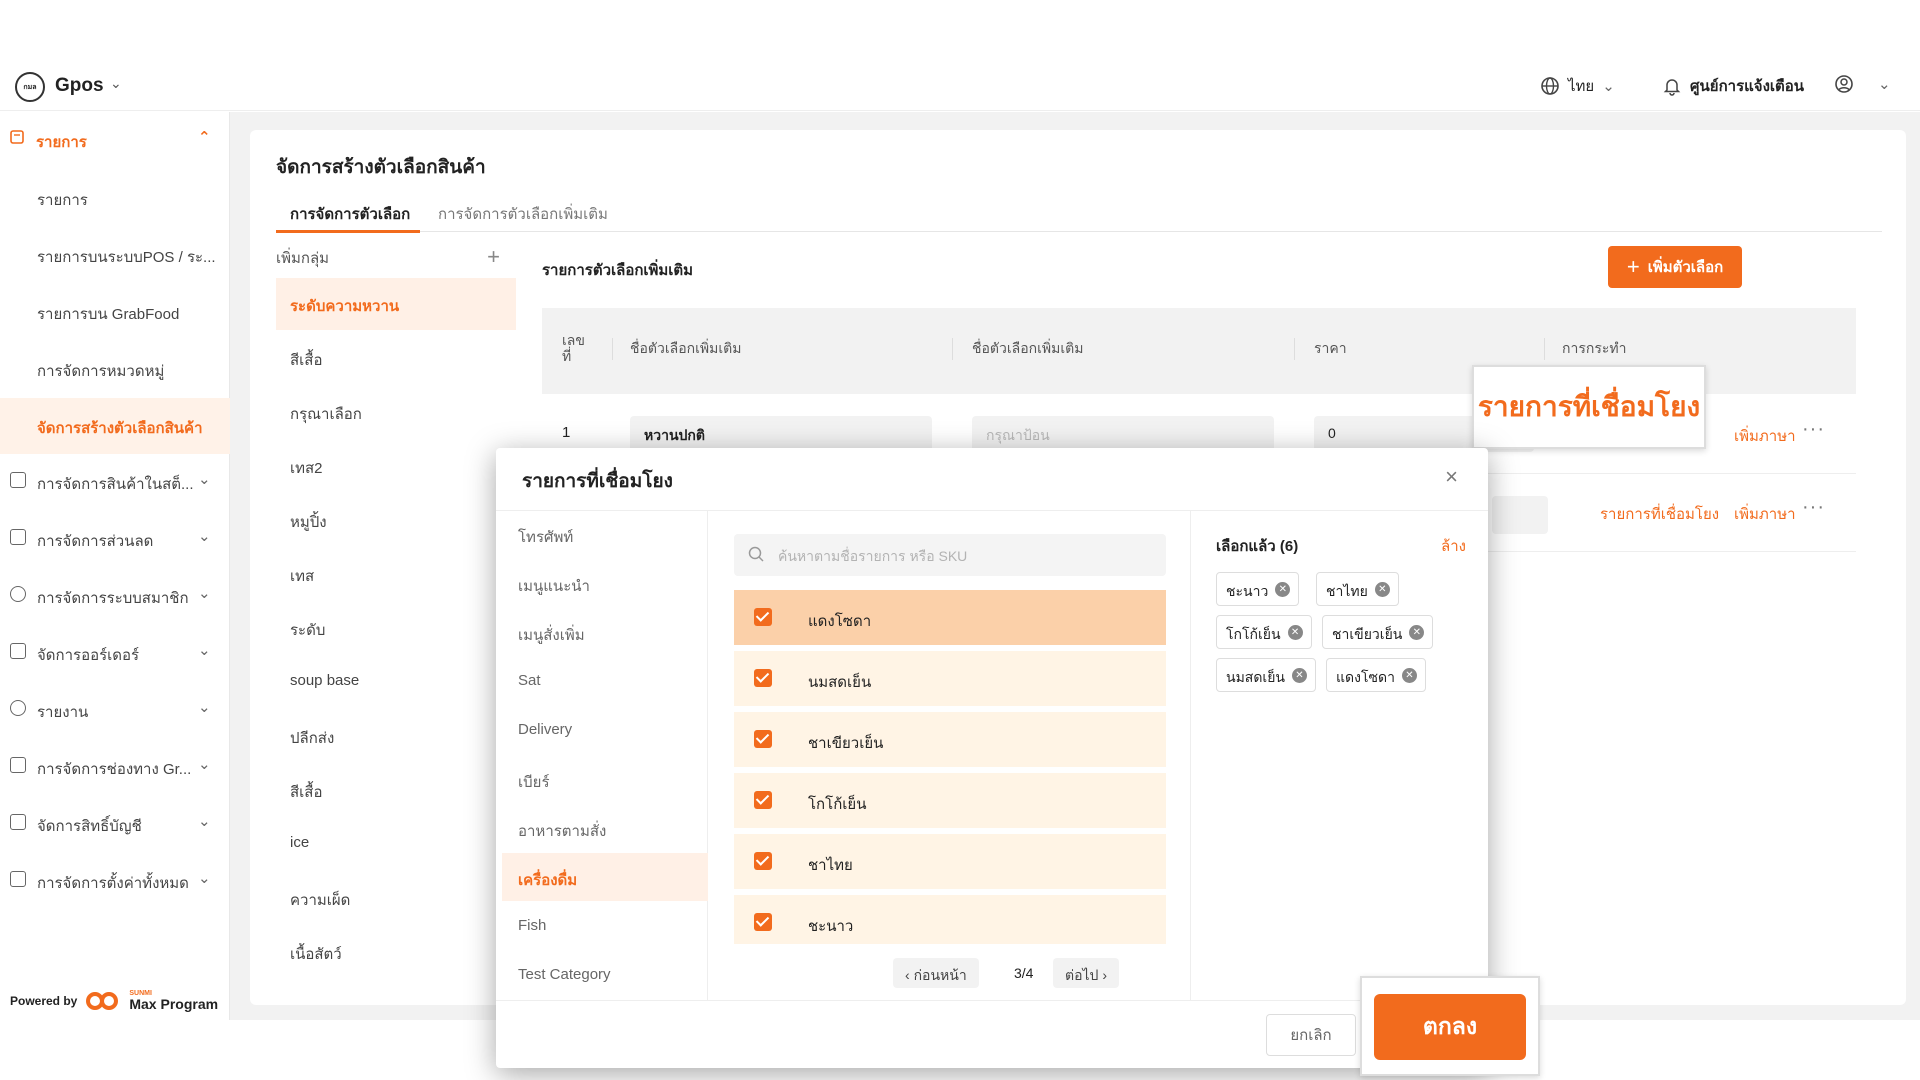  Describe the element at coordinates (115, 482) in the screenshot. I see `sidebar-group: การจัดการสินค้าในสต็... ⌄` at that location.